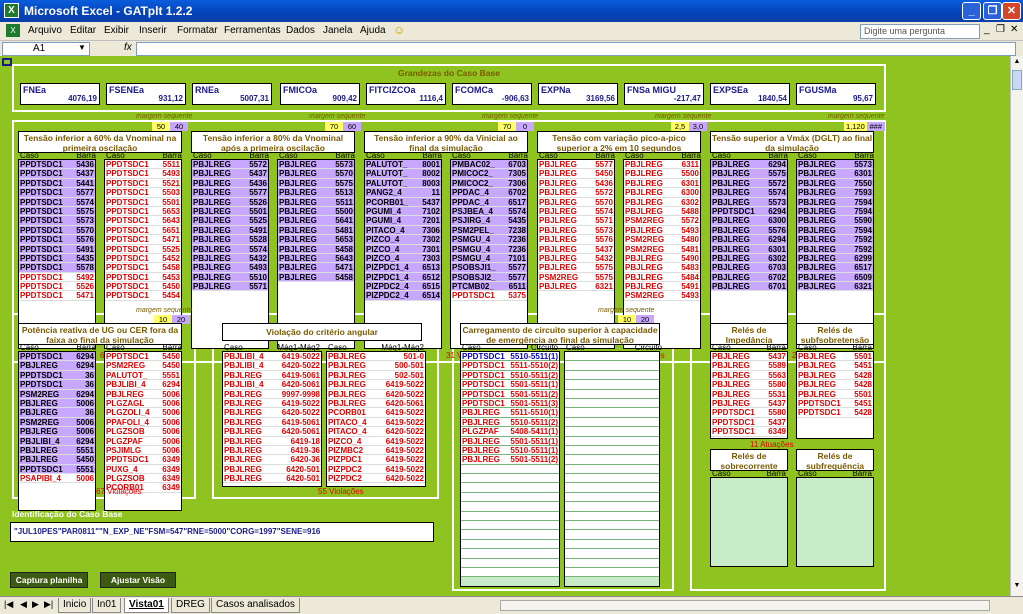 This screenshot has height=614, width=1023. Describe the element at coordinates (60, 94) in the screenshot. I see `grandeza-box: FNEa 4076,19` at that location.